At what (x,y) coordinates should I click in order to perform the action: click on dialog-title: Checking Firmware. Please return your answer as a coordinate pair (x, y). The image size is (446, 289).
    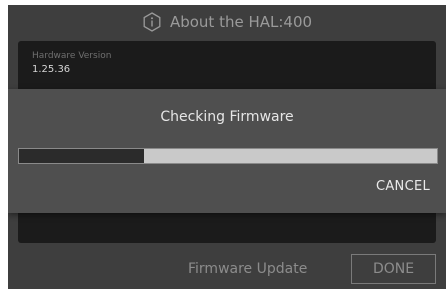
    Looking at the image, I should click on (227, 117).